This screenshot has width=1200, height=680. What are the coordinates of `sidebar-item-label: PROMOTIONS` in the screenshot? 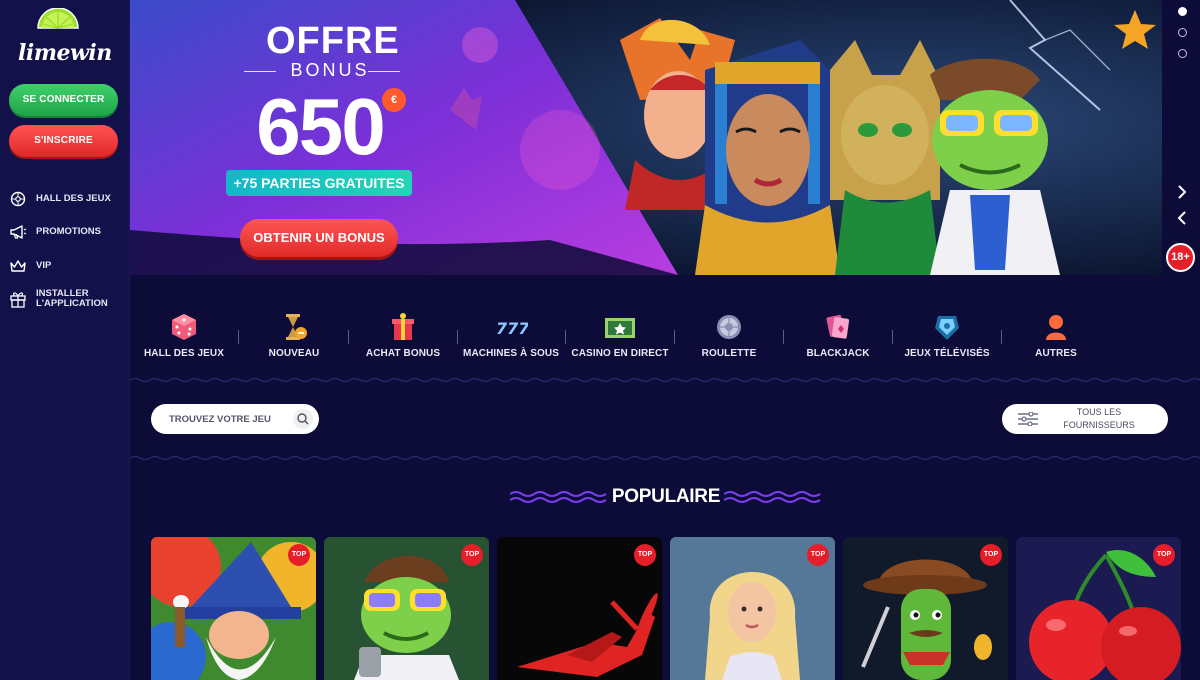 It's located at (68, 231).